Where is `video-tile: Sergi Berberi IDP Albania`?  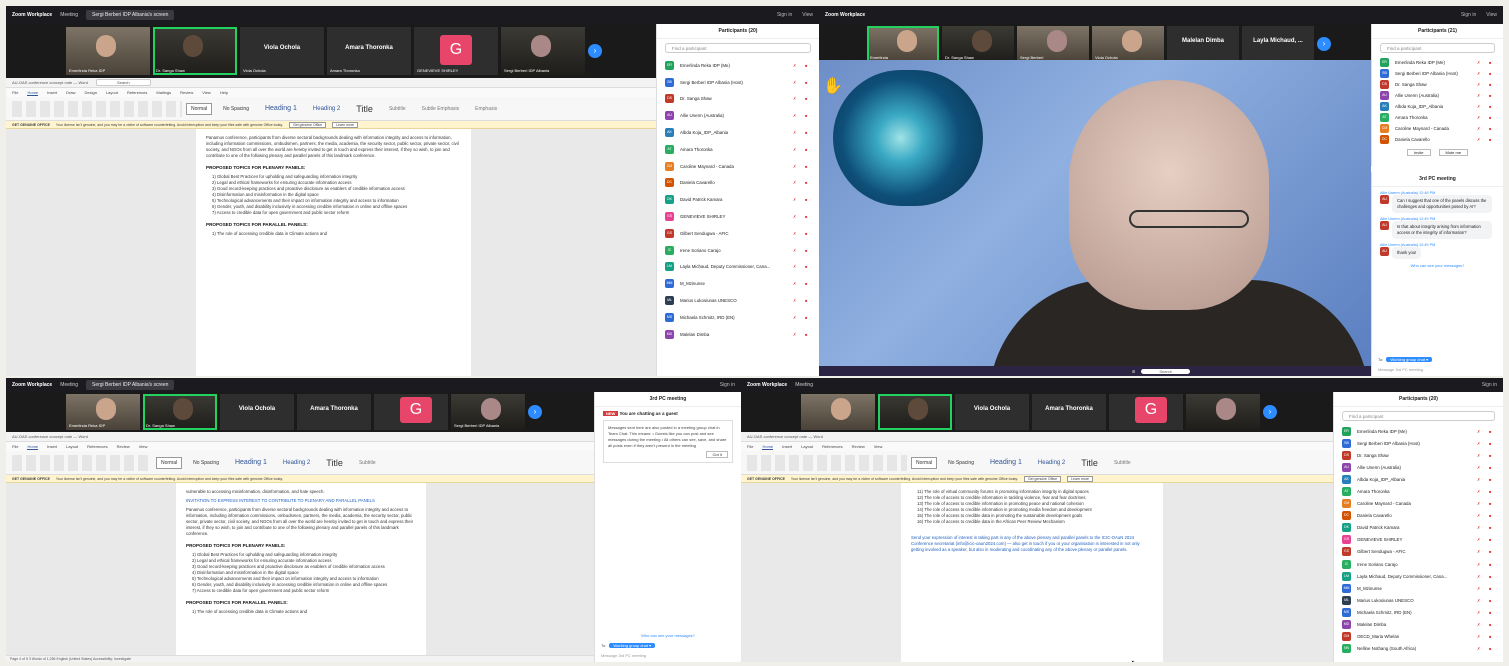 video-tile: Sergi Berberi IDP Albania is located at coordinates (488, 412).